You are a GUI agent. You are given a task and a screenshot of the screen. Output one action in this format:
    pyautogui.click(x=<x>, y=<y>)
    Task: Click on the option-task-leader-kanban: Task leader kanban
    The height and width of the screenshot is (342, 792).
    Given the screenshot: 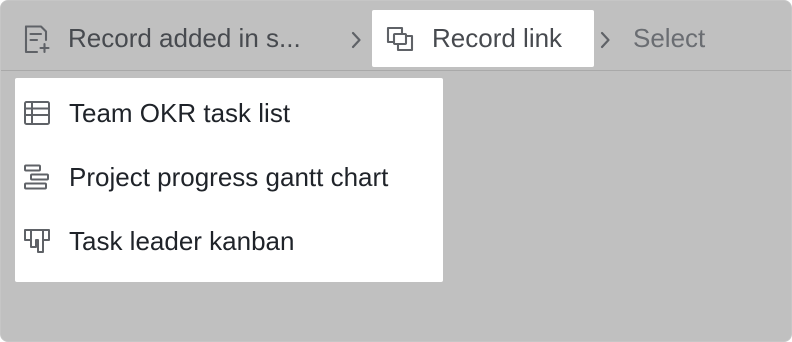 What is the action you would take?
    pyautogui.click(x=229, y=241)
    